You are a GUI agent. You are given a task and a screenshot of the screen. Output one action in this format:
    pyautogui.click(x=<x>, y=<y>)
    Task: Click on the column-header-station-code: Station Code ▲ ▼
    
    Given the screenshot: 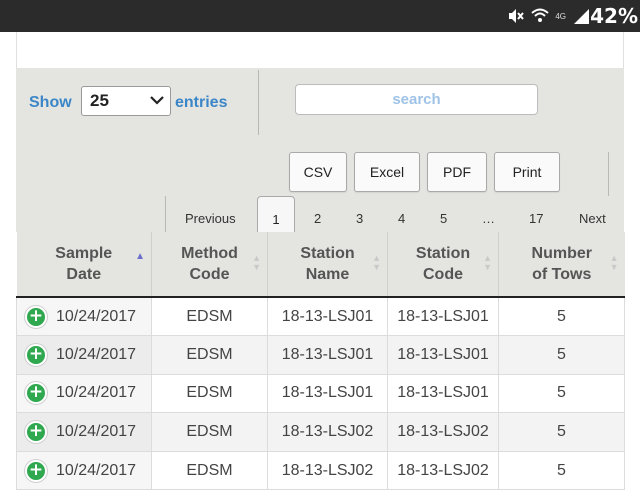 What is the action you would take?
    pyautogui.click(x=443, y=265)
    